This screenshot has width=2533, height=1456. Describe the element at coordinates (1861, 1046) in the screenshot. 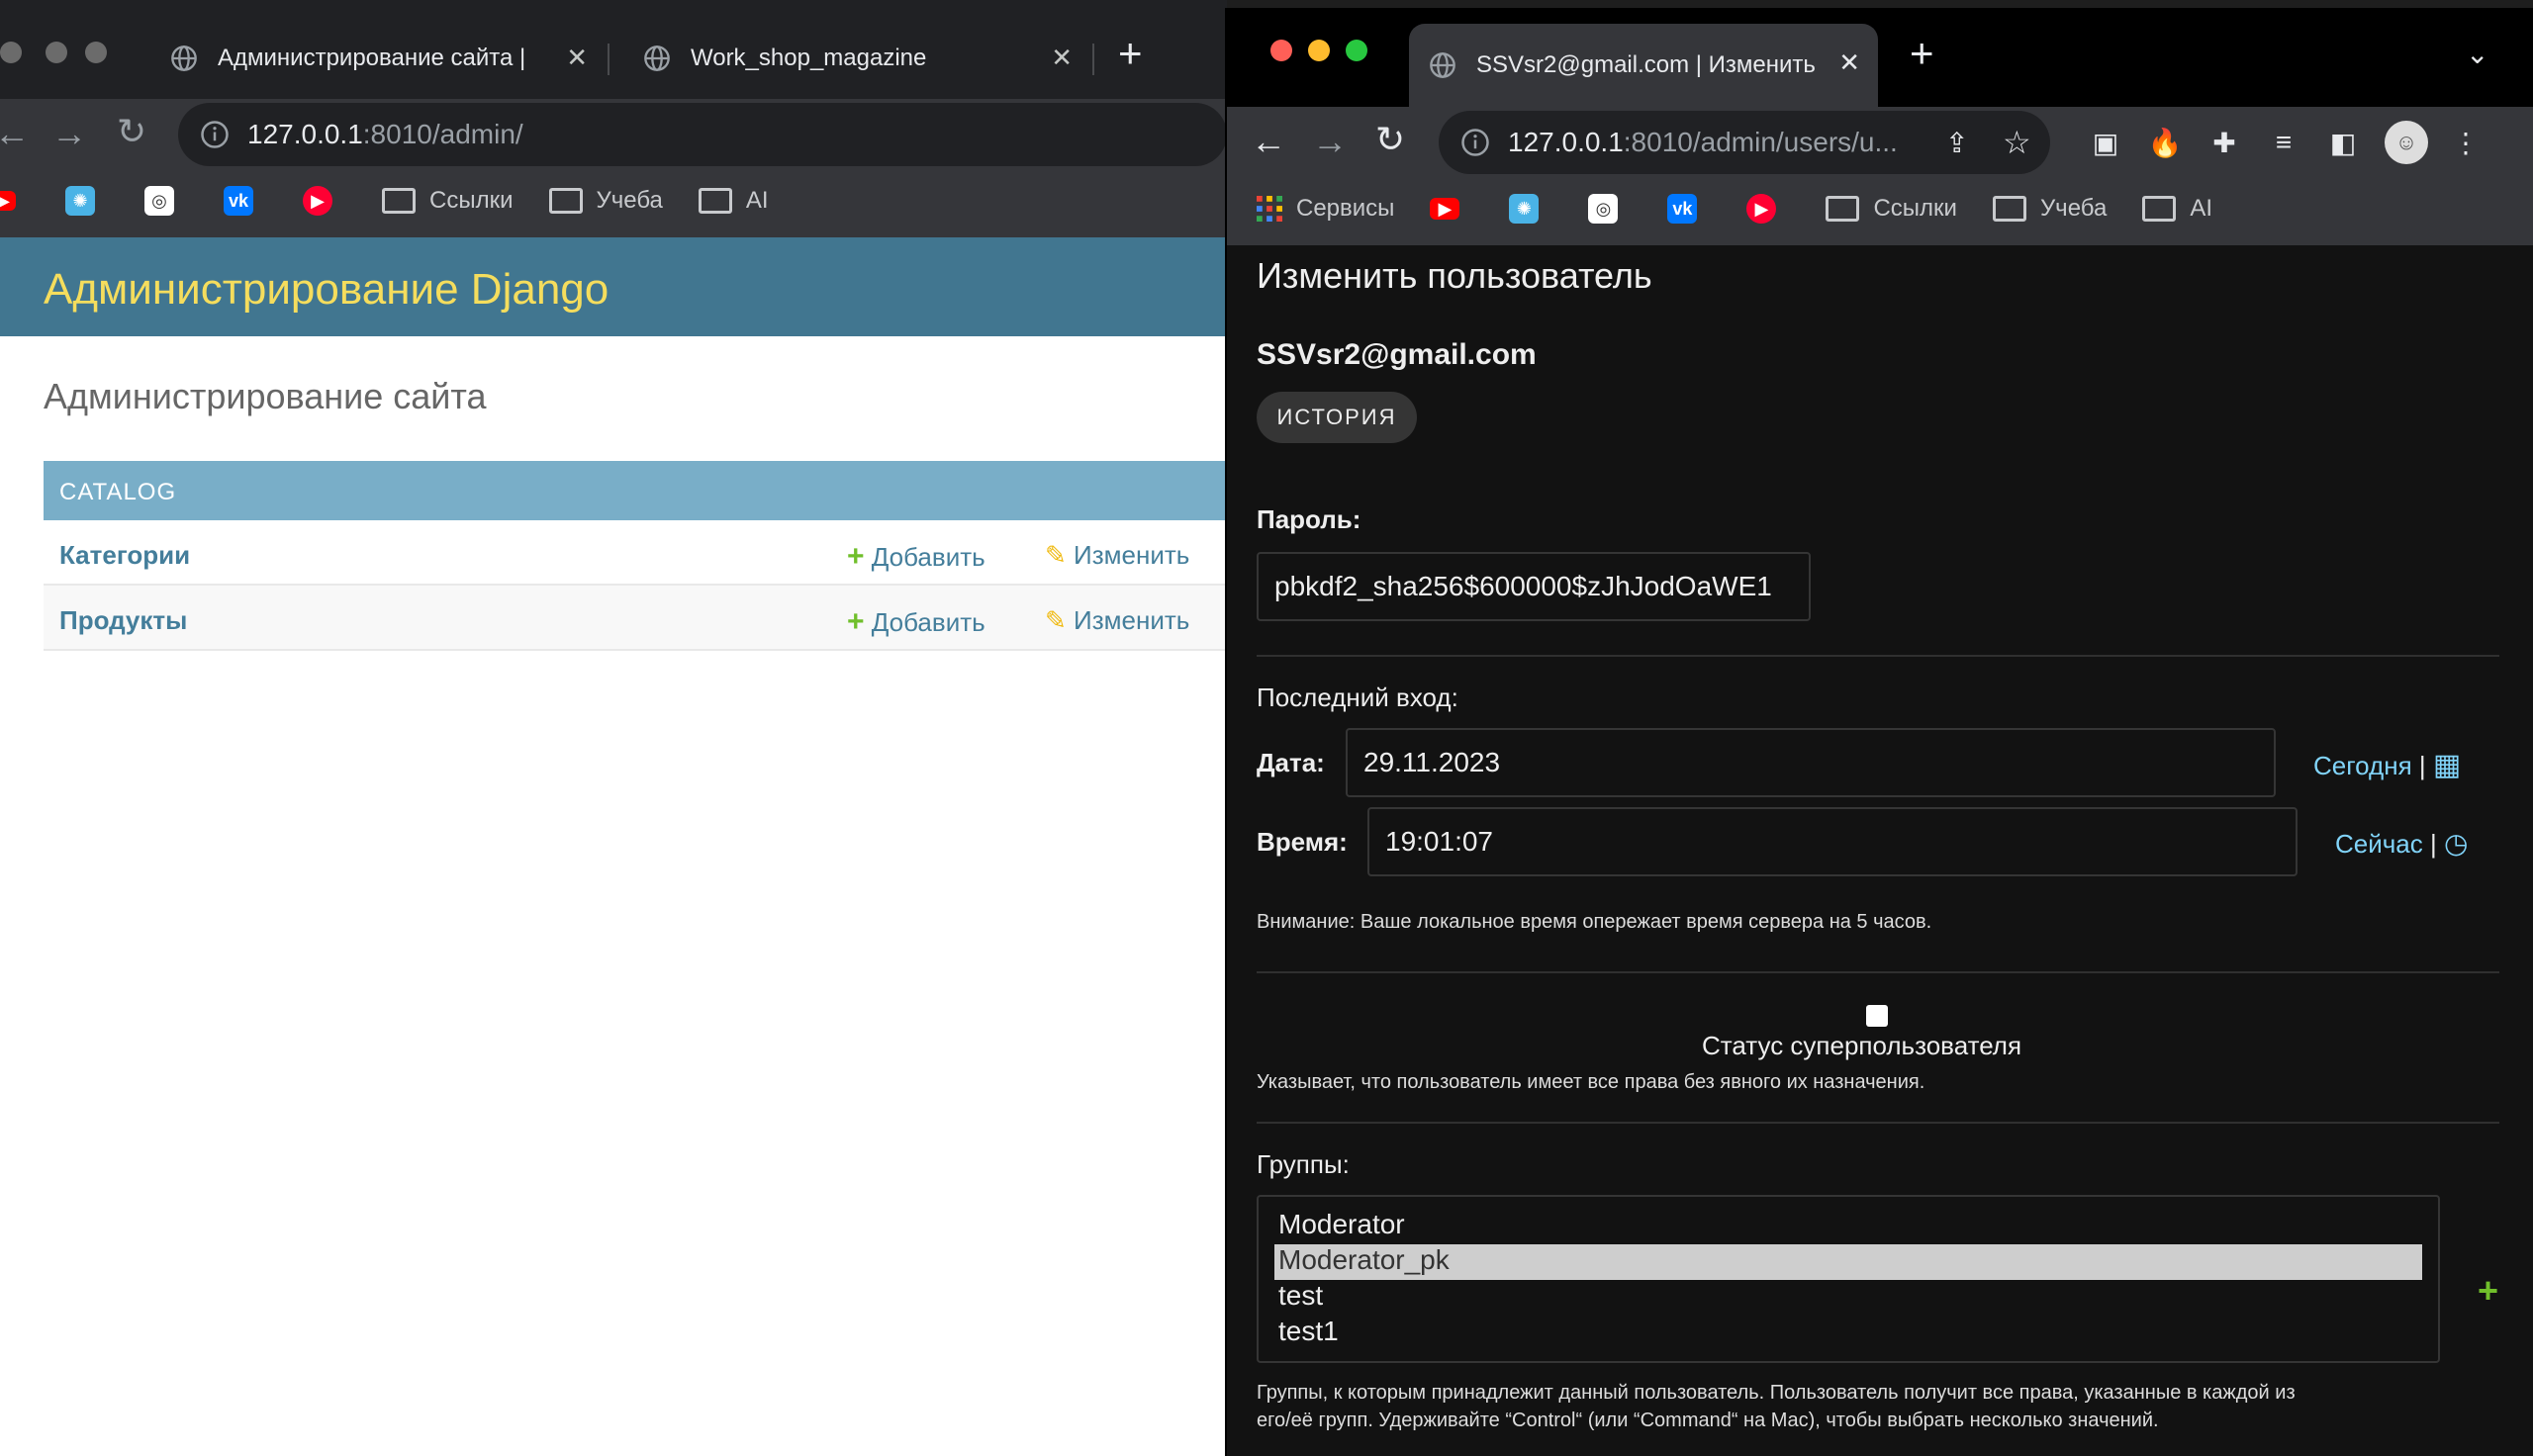

I see `superuser-label: Статус суперпользователя` at that location.